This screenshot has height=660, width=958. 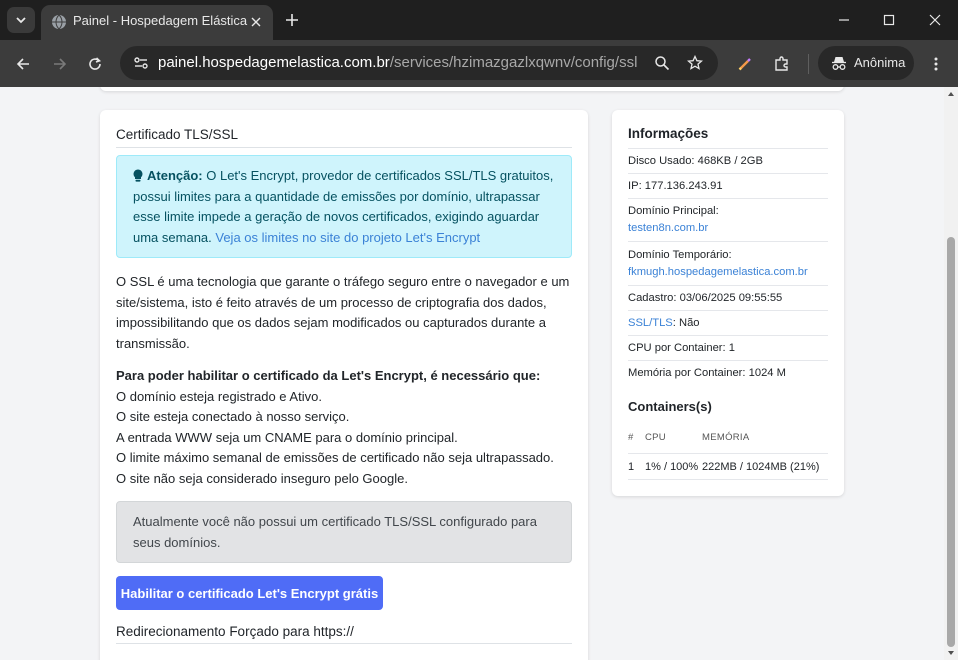 I want to click on tab-search-button, so click(x=21, y=20).